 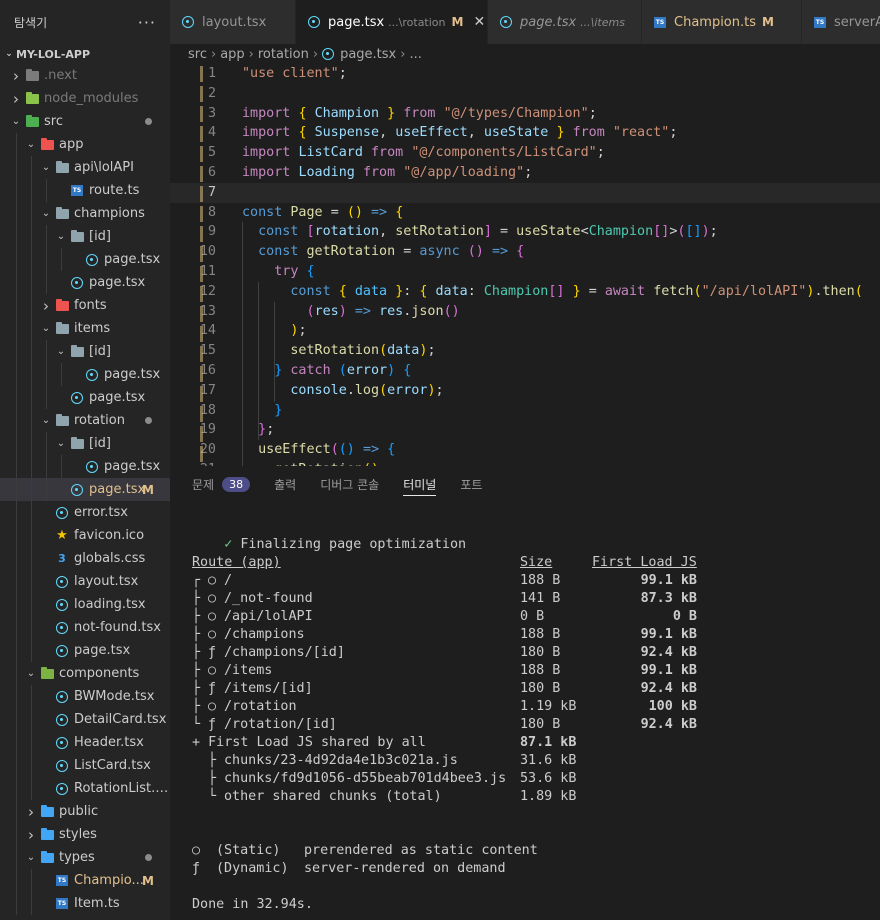 What do you see at coordinates (85, 512) in the screenshot?
I see `tree-file: error.tsx` at bounding box center [85, 512].